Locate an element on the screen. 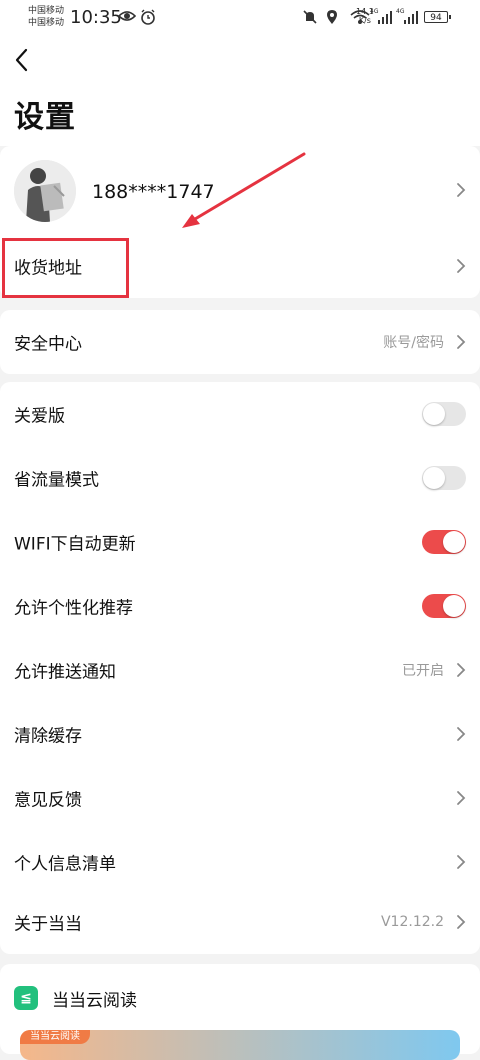  carrier-info: 中国移动 中国移动 is located at coordinates (46, 17).